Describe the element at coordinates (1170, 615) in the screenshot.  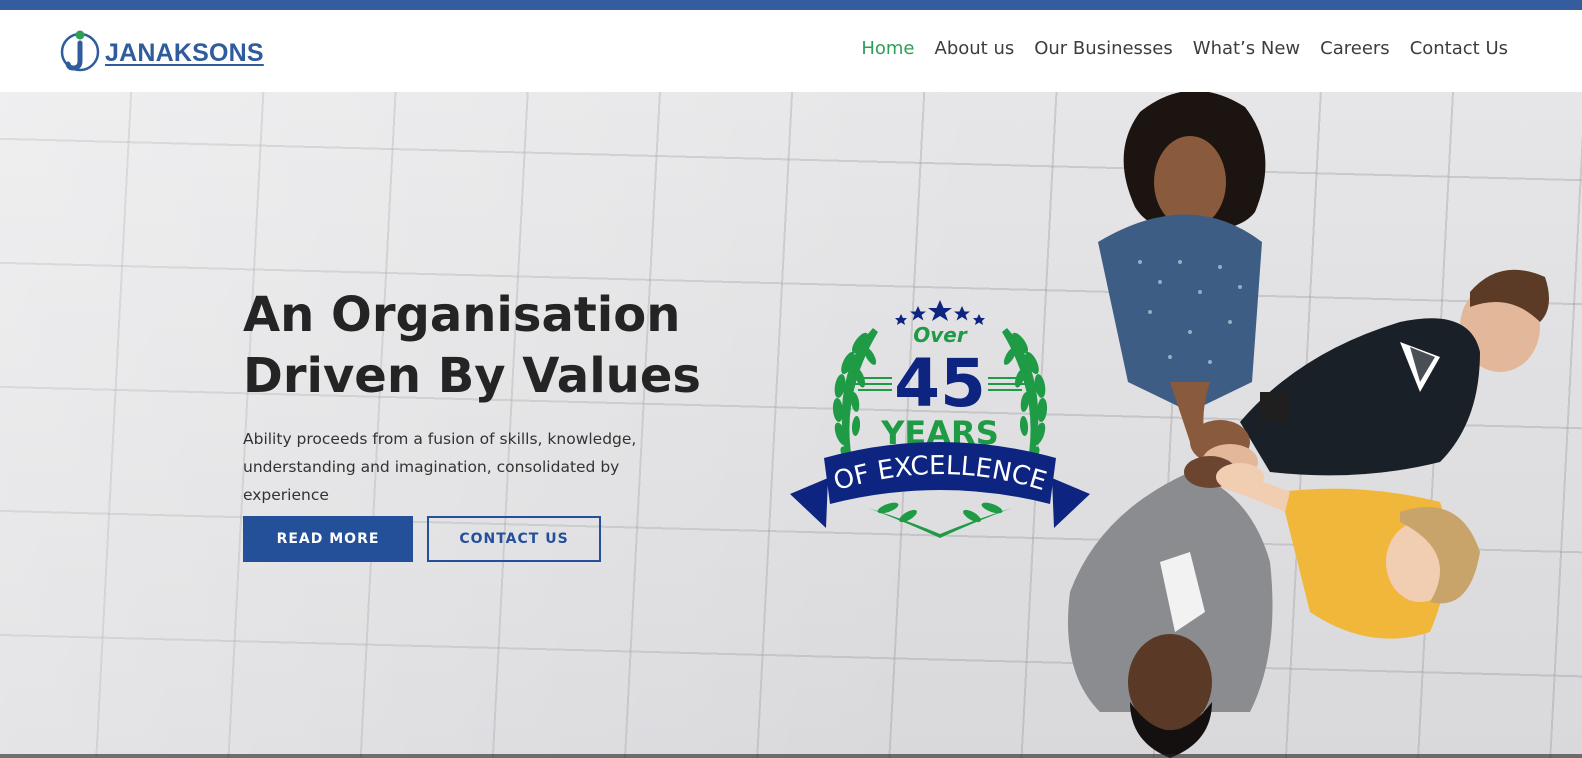
I see `person-bottom-man` at that location.